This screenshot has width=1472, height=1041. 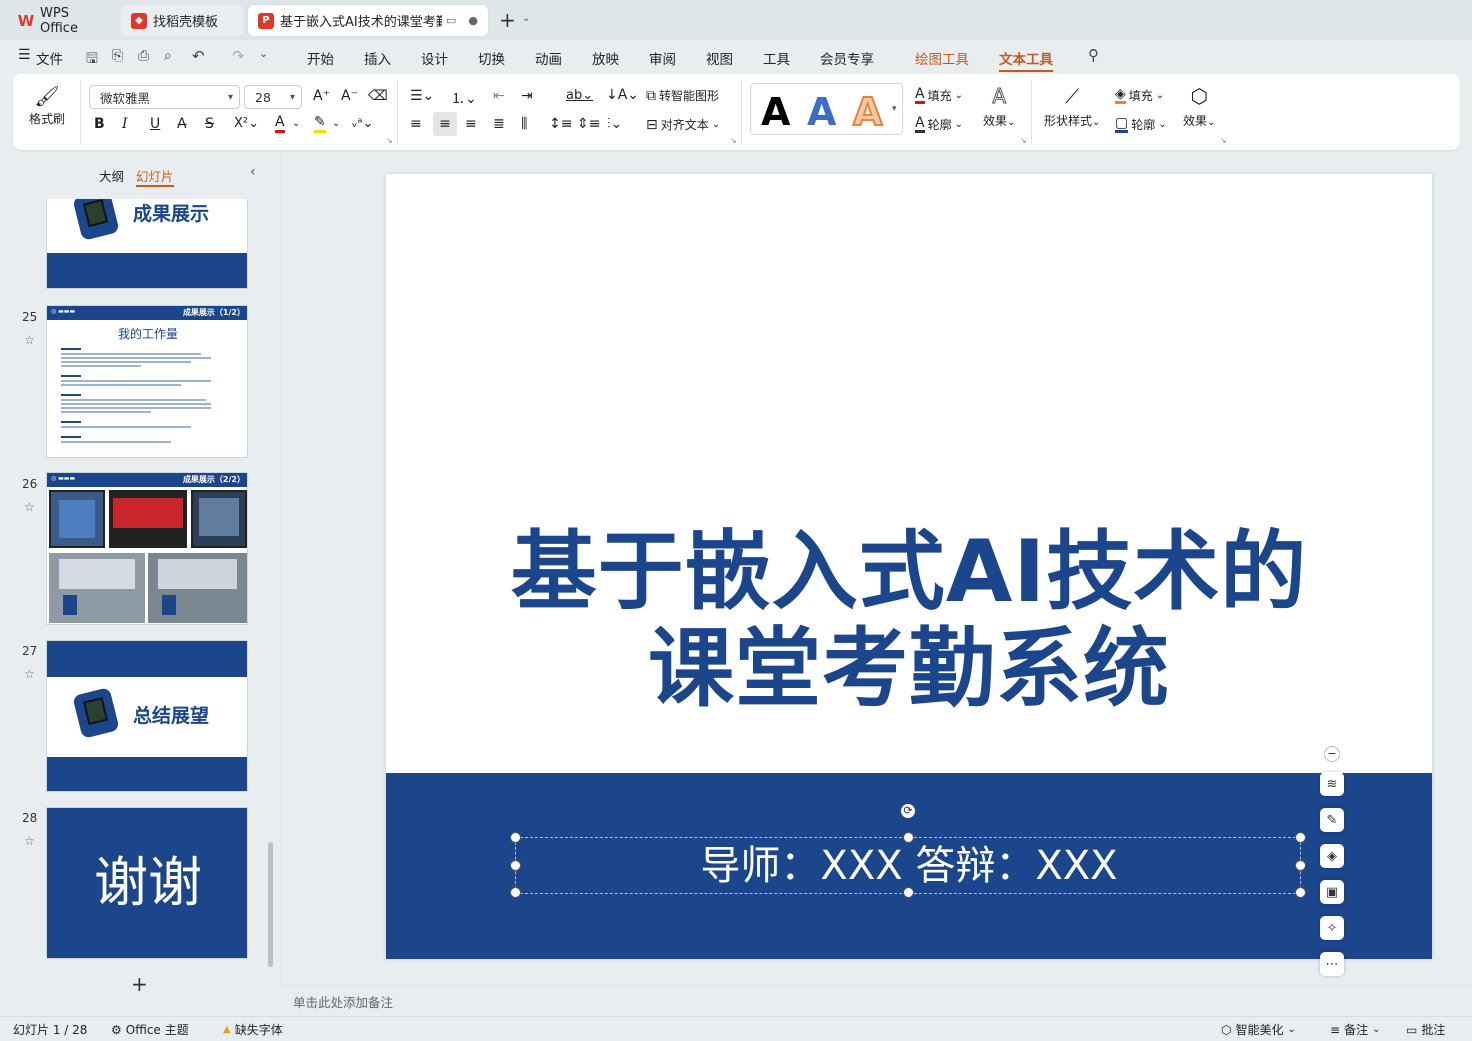 What do you see at coordinates (168, 56) in the screenshot?
I see `print-preview-icon: ⌕` at bounding box center [168, 56].